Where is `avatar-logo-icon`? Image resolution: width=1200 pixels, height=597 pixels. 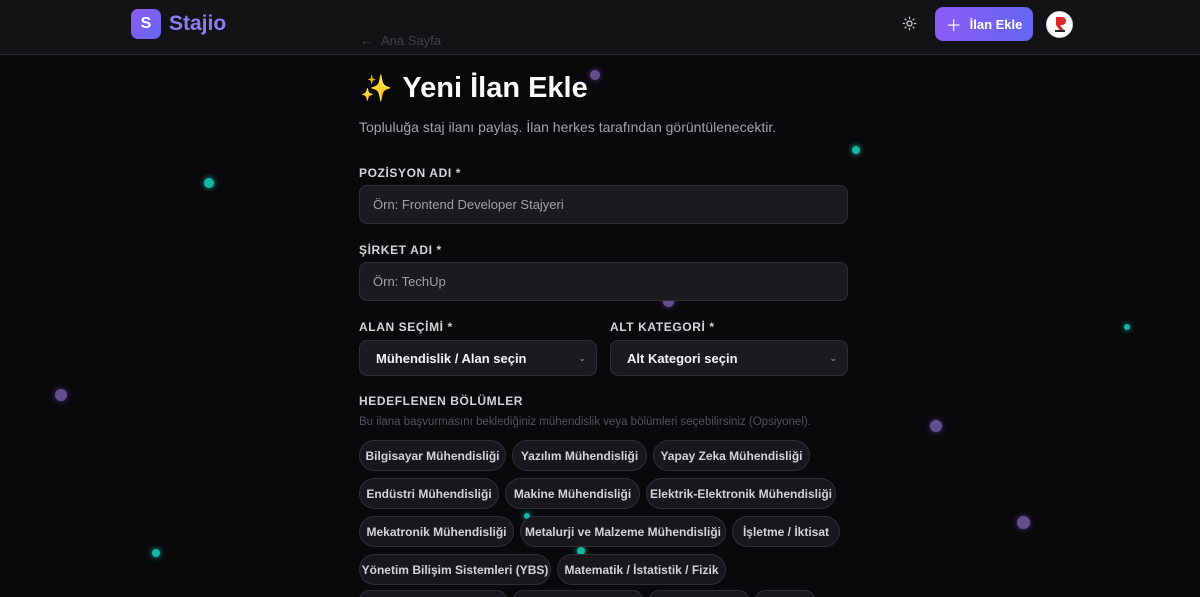
avatar-logo-icon is located at coordinates (1060, 24).